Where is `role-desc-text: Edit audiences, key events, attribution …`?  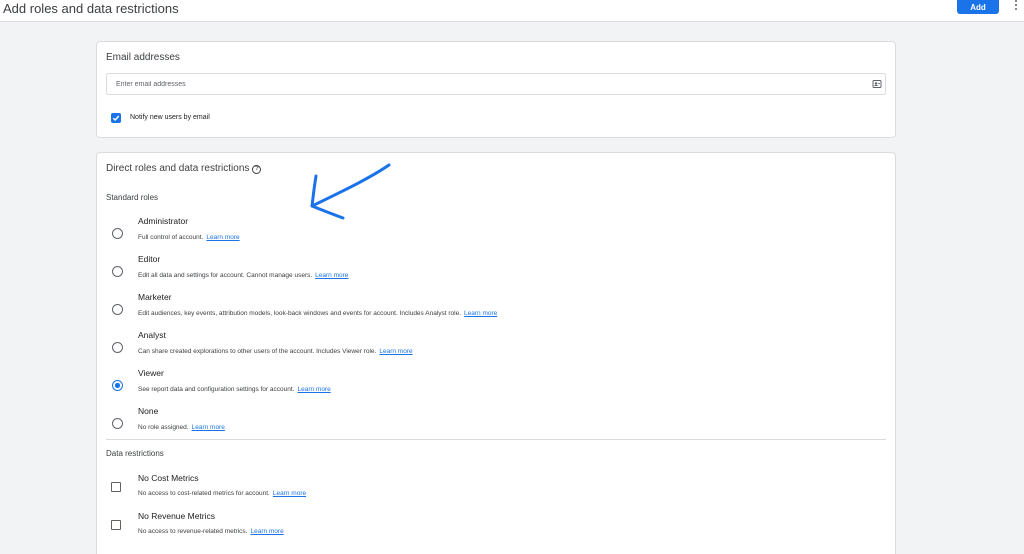 role-desc-text: Edit audiences, key events, attribution … is located at coordinates (300, 313).